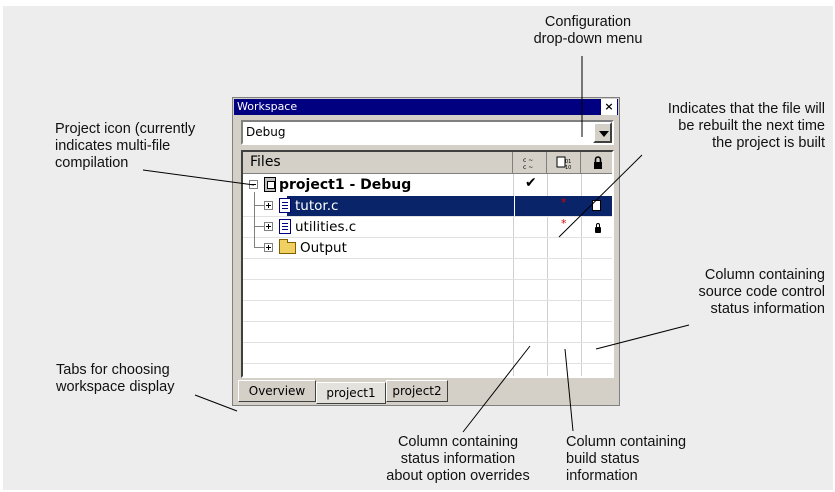  I want to click on folder-icon, so click(287, 246).